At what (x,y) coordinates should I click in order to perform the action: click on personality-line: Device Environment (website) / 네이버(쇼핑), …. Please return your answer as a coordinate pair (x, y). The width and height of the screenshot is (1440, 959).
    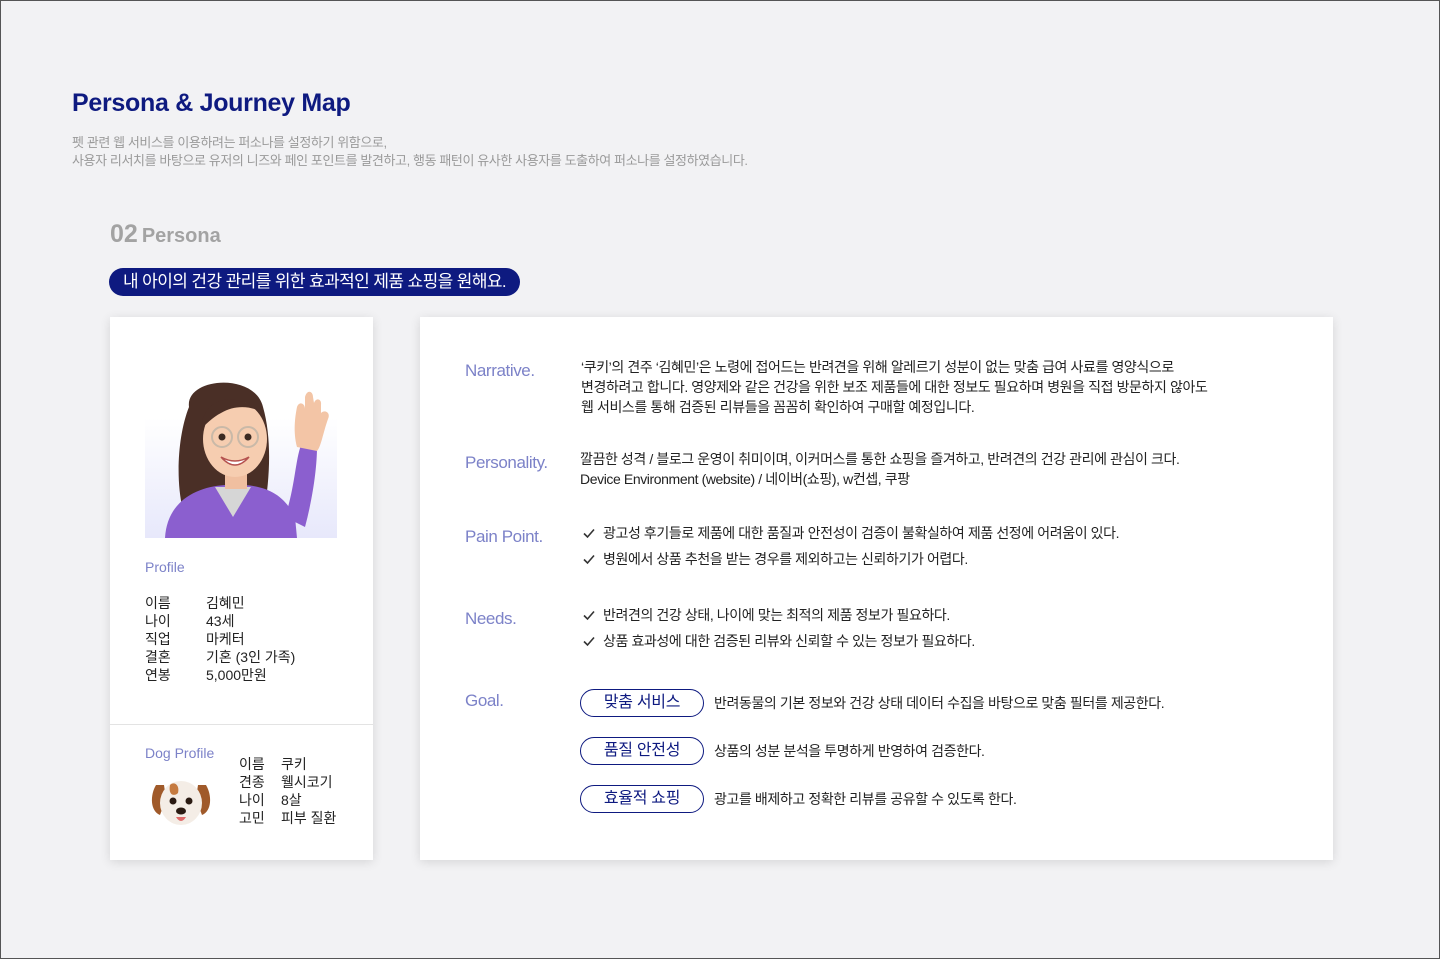
    Looking at the image, I should click on (745, 479).